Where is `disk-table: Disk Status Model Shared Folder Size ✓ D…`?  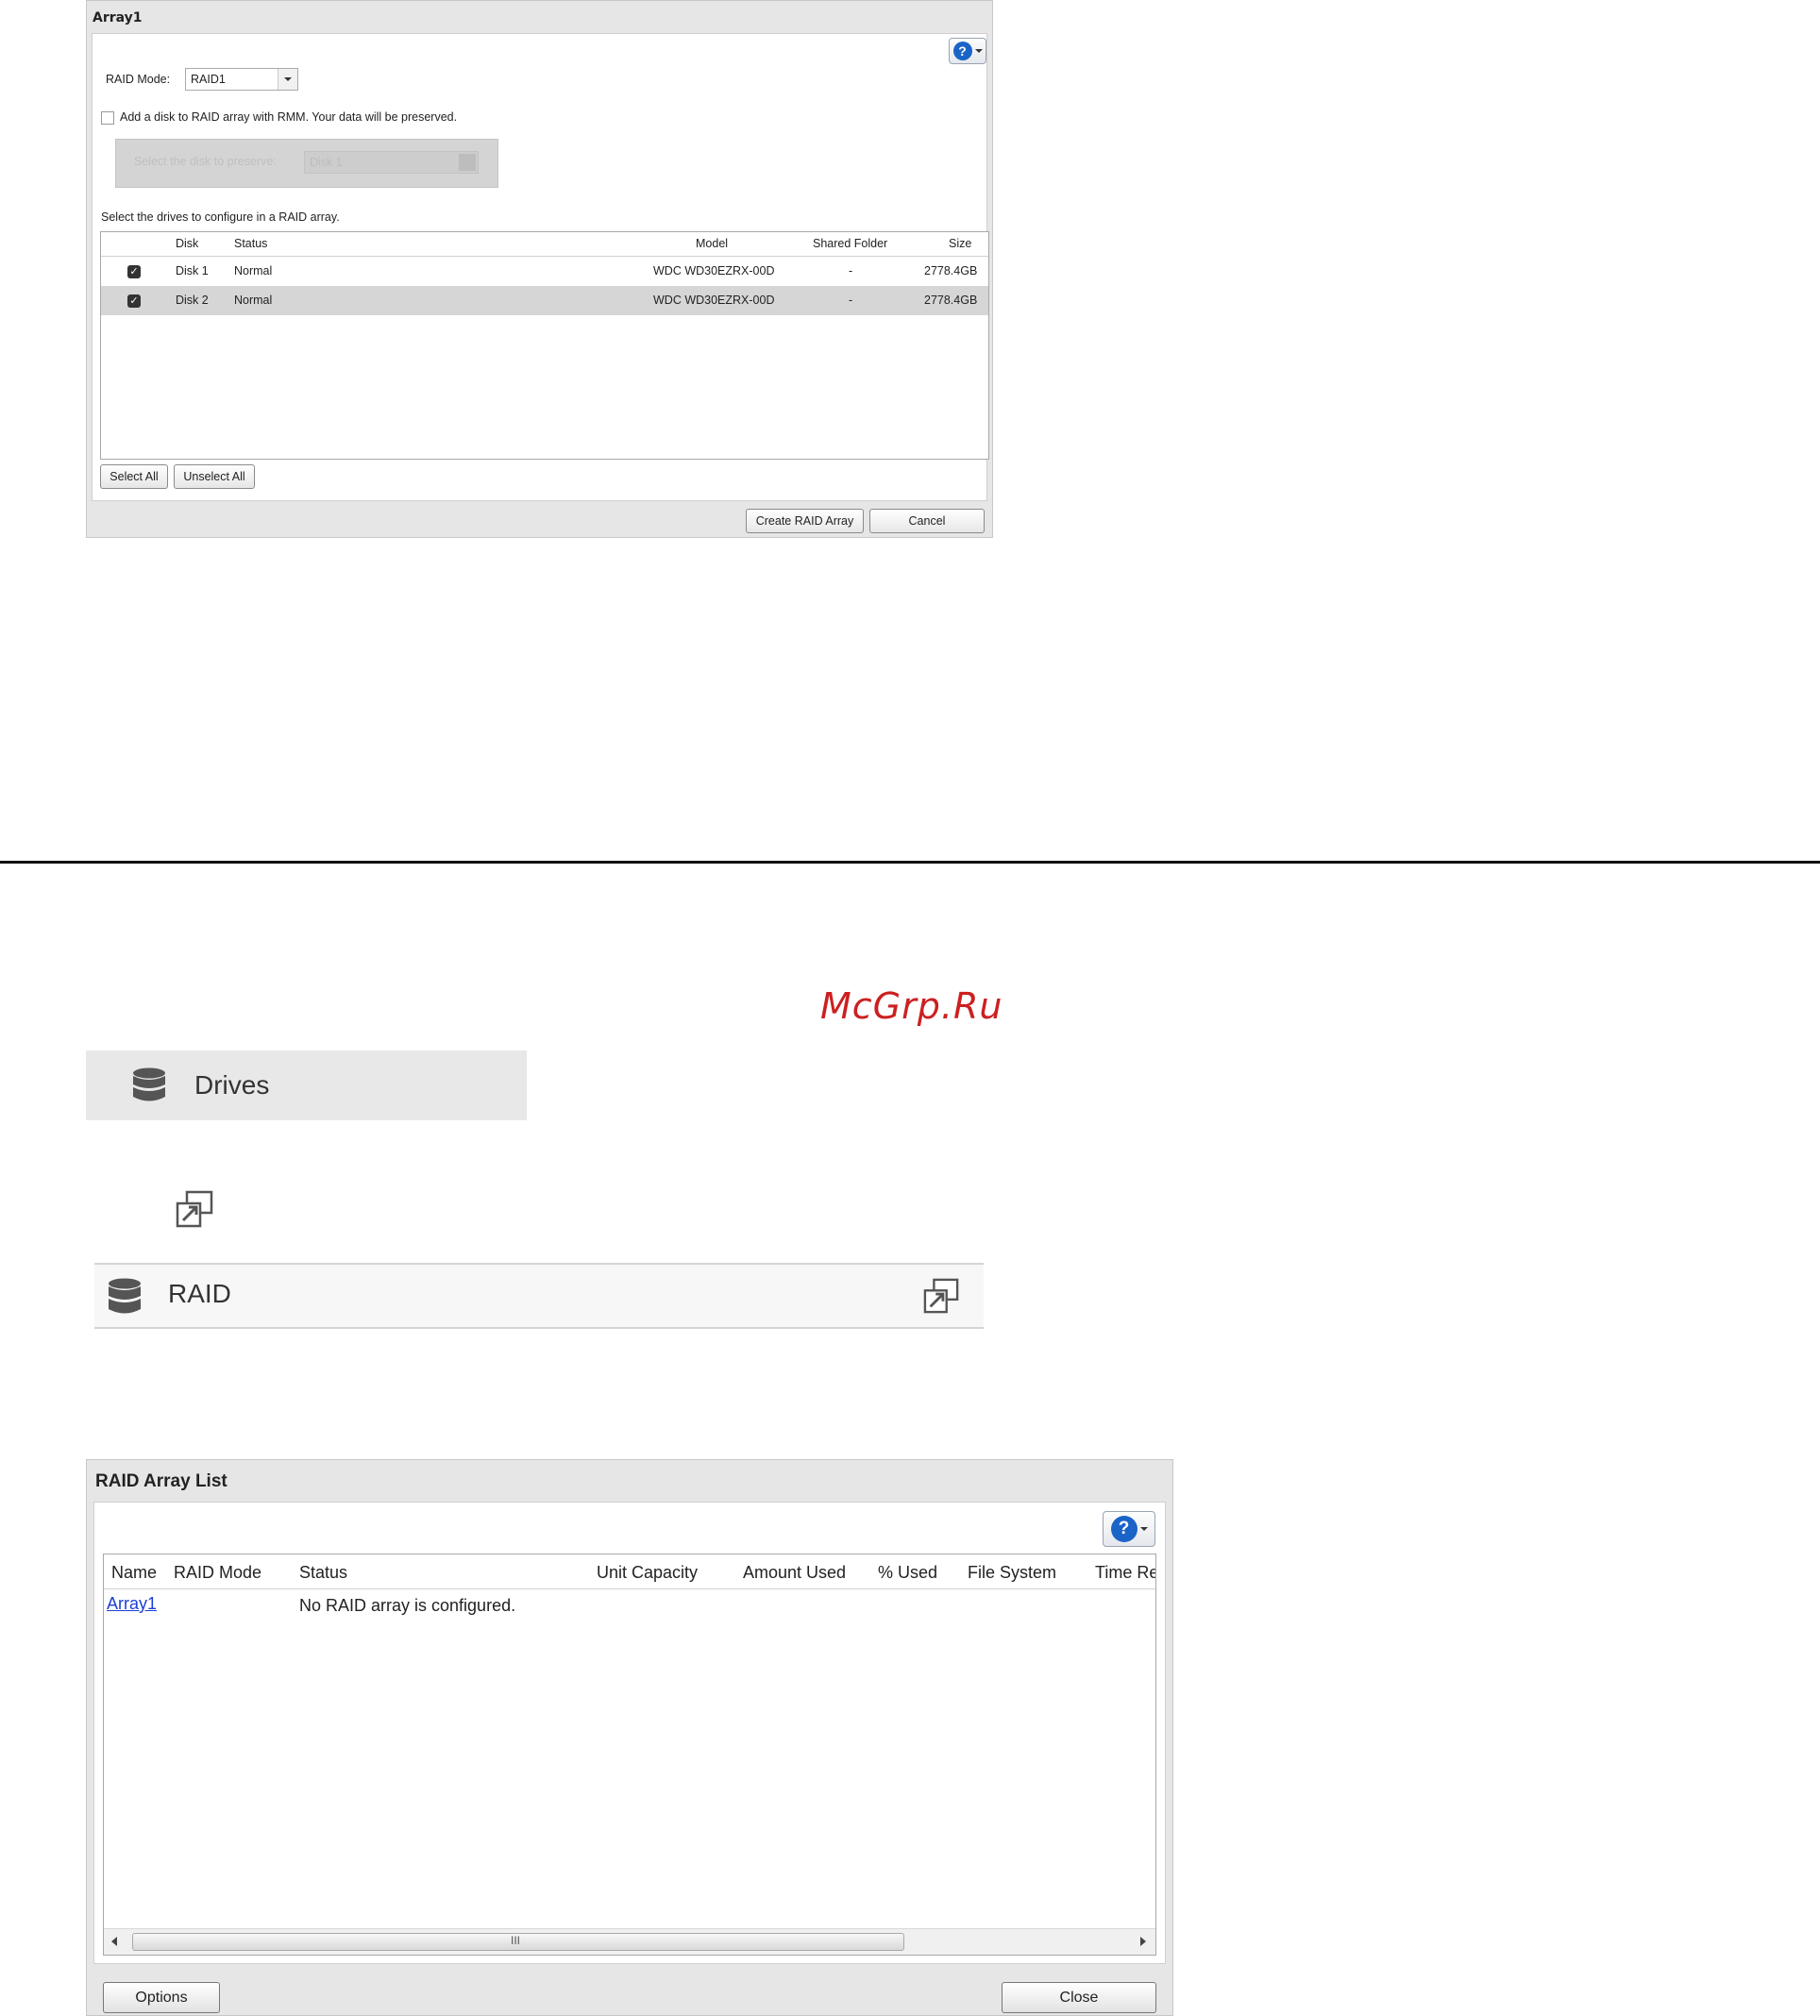
disk-table: Disk Status Model Shared Folder Size ✓ D… is located at coordinates (544, 345).